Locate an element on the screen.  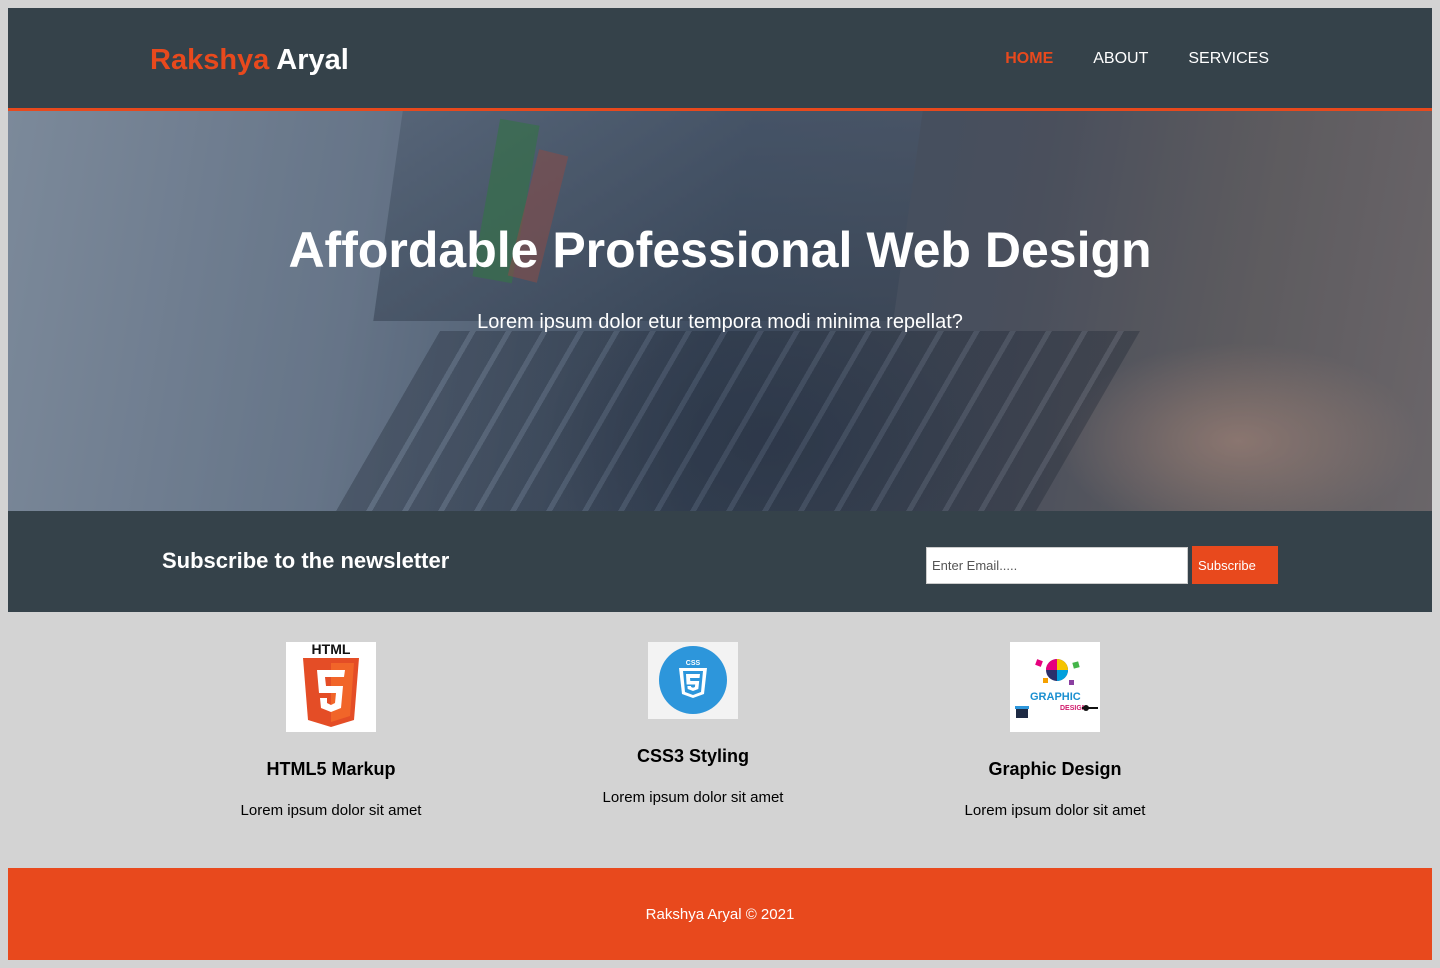
service-title: Graphic Design is located at coordinates (1055, 769).